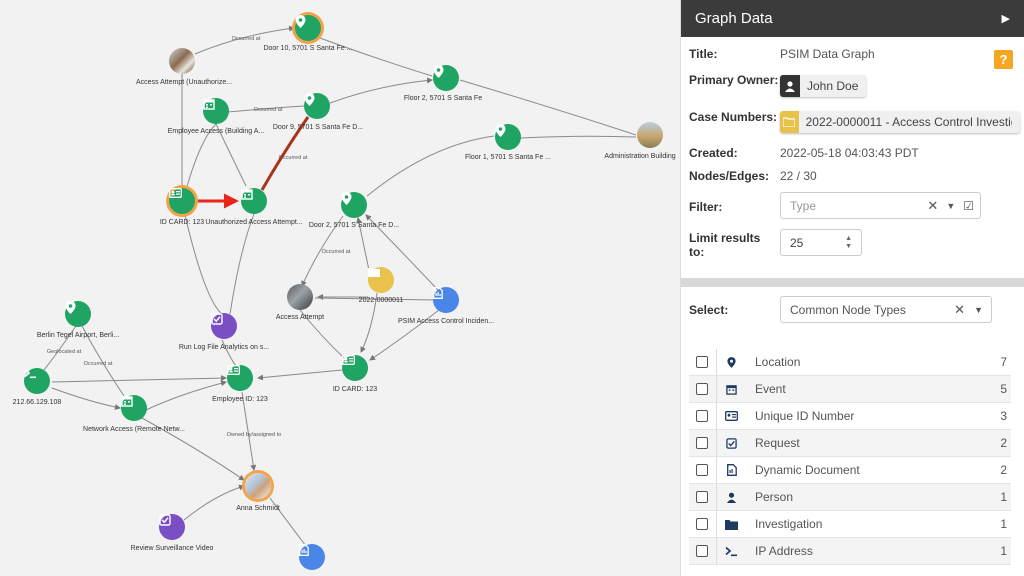  I want to click on nodes-edges-value: 22 / 30, so click(798, 176).